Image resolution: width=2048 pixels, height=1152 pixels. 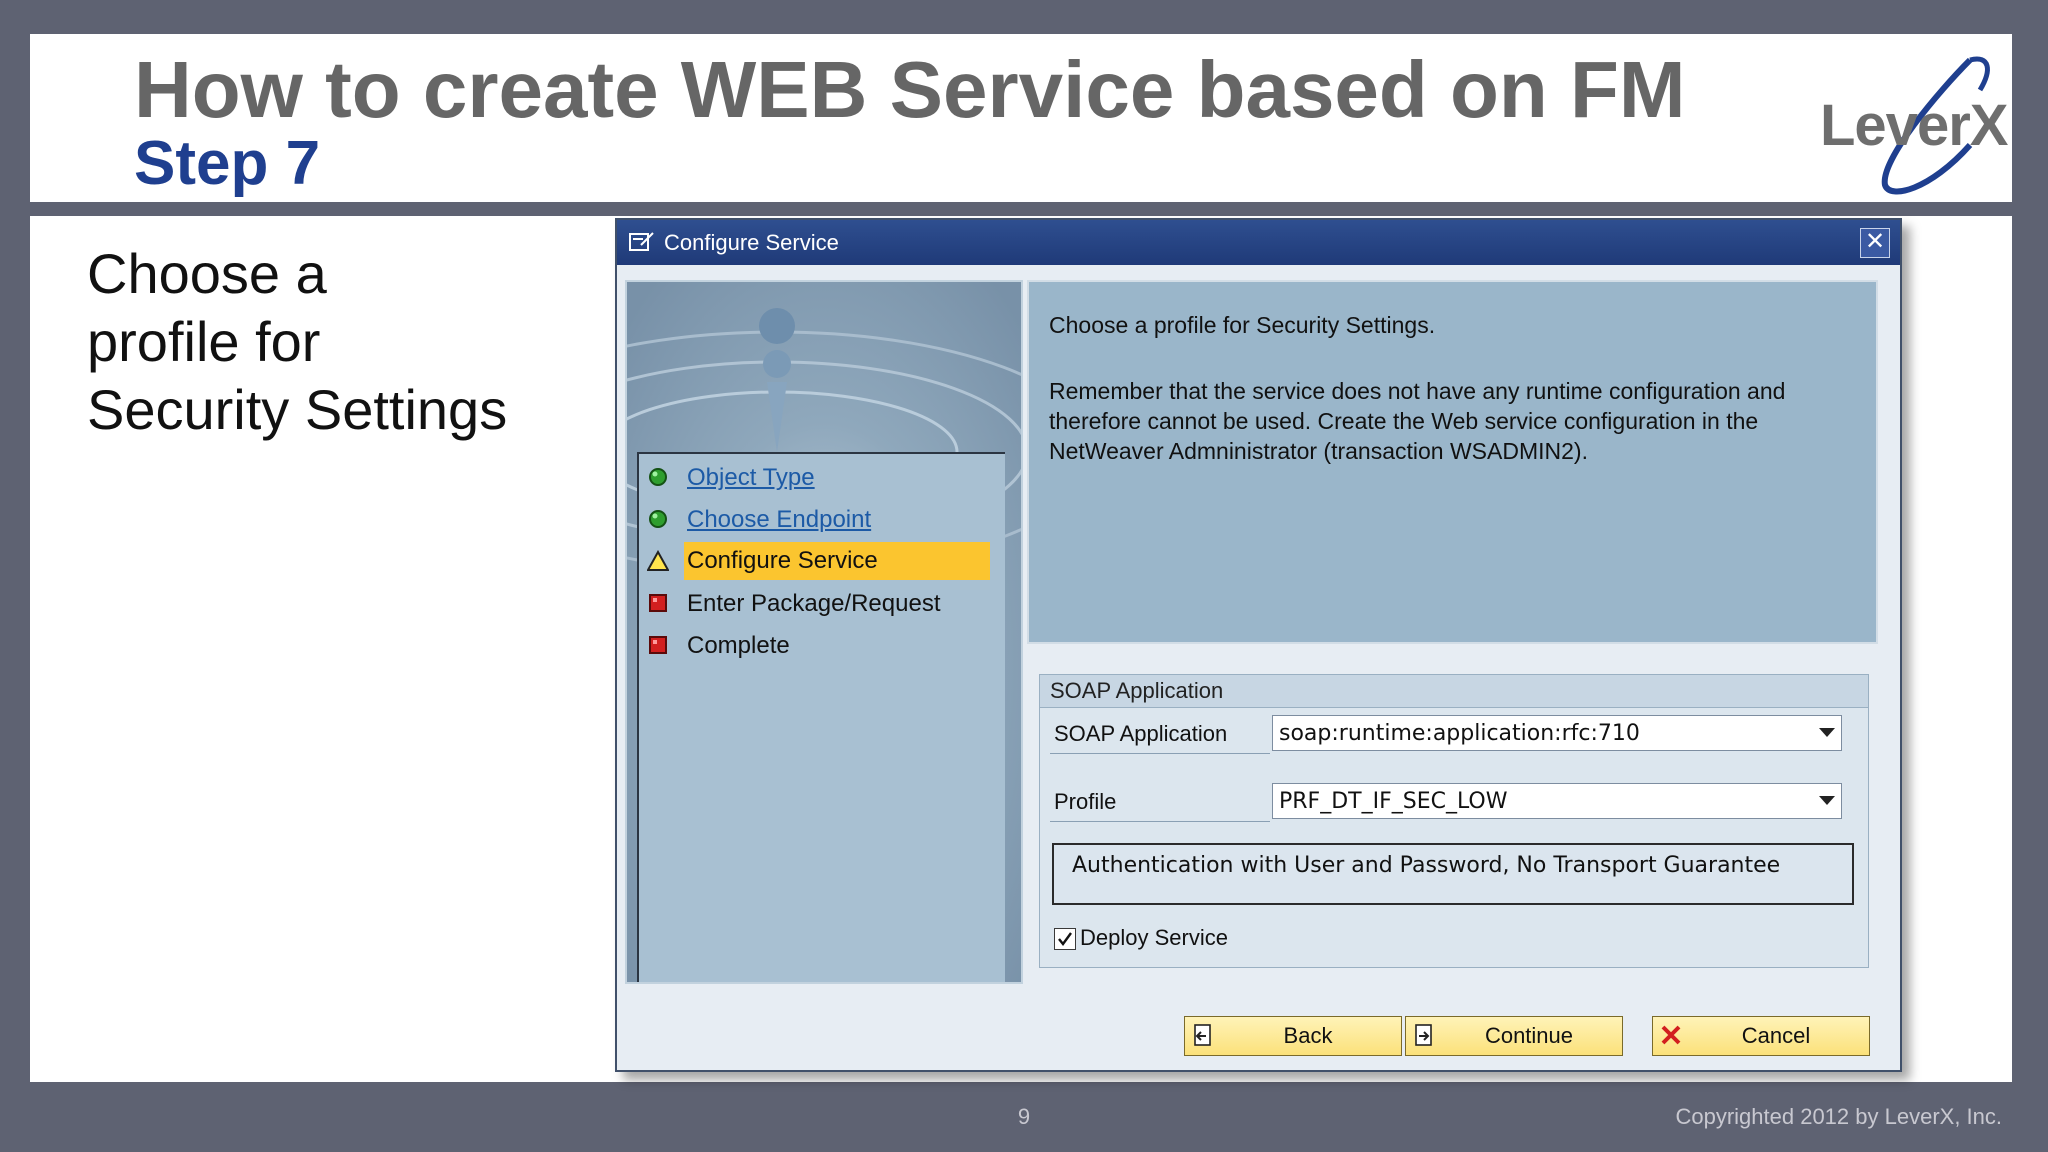 I want to click on select-value: PRF_DT_IF_SEC_LOW, so click(x=1393, y=801).